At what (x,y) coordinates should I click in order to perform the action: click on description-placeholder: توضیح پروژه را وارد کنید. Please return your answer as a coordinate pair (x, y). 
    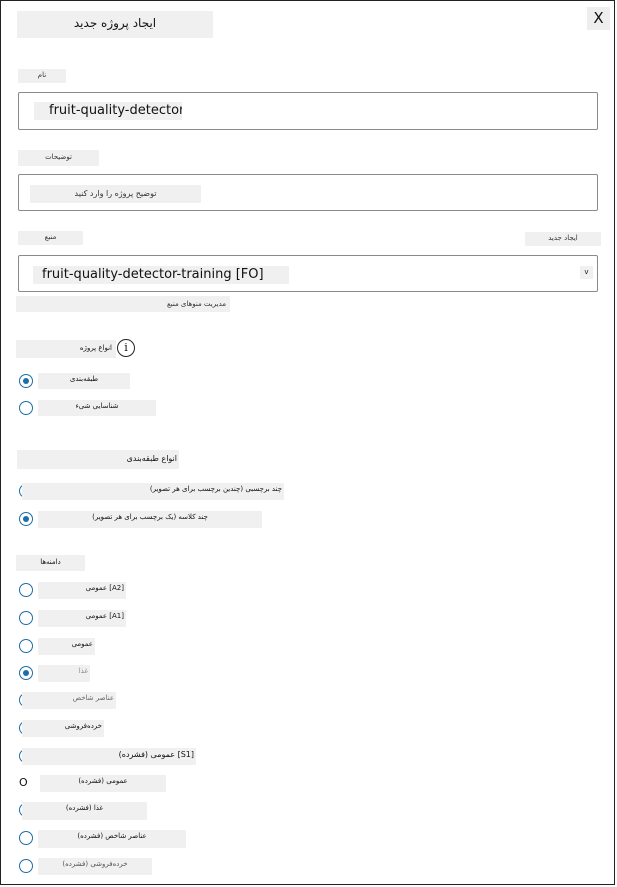
    Looking at the image, I should click on (115, 194).